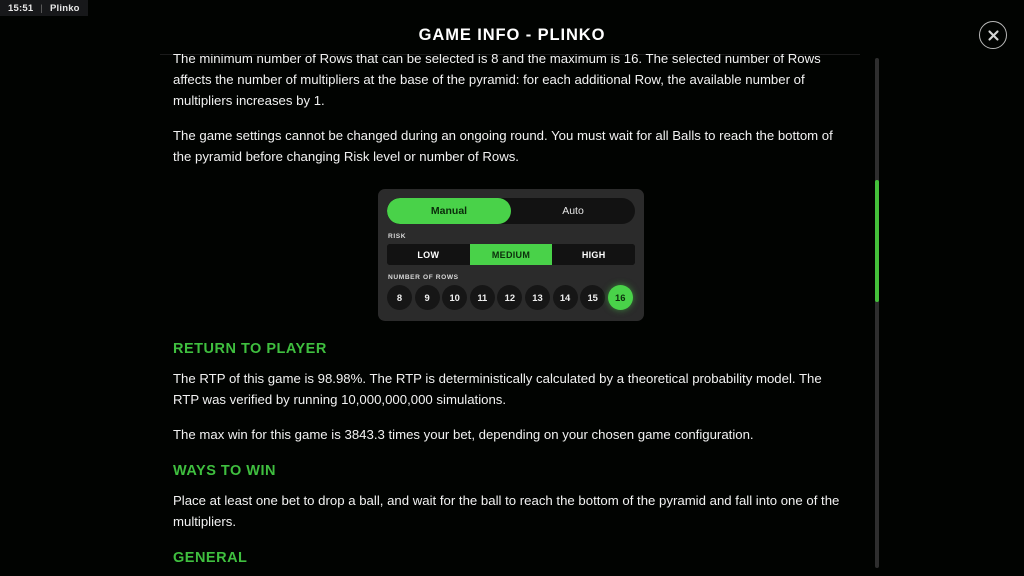 The width and height of the screenshot is (1024, 576). What do you see at coordinates (449, 211) in the screenshot?
I see `mode-option-manual: Manual` at bounding box center [449, 211].